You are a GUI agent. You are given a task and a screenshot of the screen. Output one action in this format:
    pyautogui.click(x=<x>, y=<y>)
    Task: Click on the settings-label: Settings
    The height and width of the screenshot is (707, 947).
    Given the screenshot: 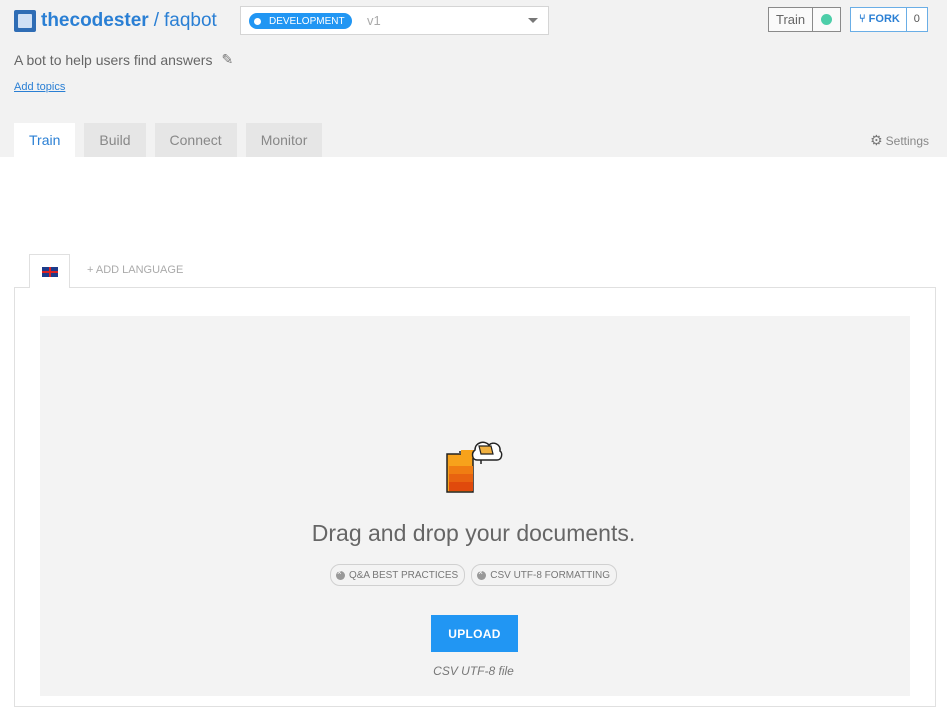 What is the action you would take?
    pyautogui.click(x=907, y=140)
    